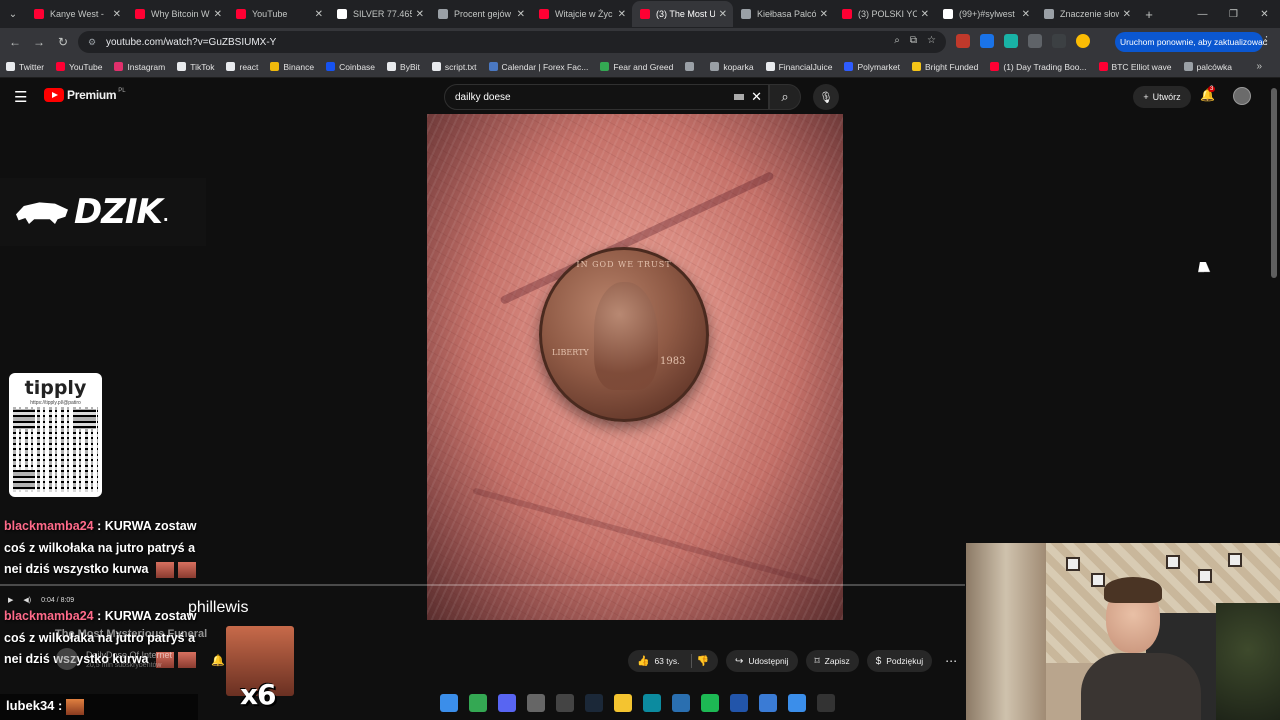  What do you see at coordinates (832, 661) in the screenshot?
I see `save-button: ⌑ Zapisz` at bounding box center [832, 661].